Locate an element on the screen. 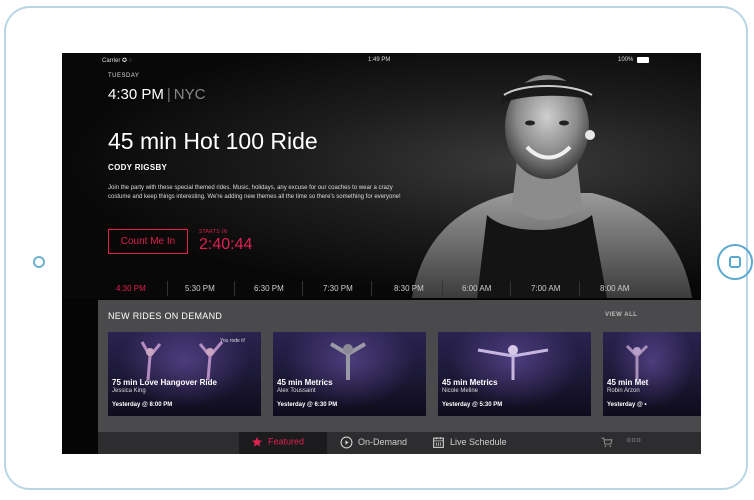 This screenshot has height=500, width=754. view-all-link: VIEW ALL is located at coordinates (621, 315).